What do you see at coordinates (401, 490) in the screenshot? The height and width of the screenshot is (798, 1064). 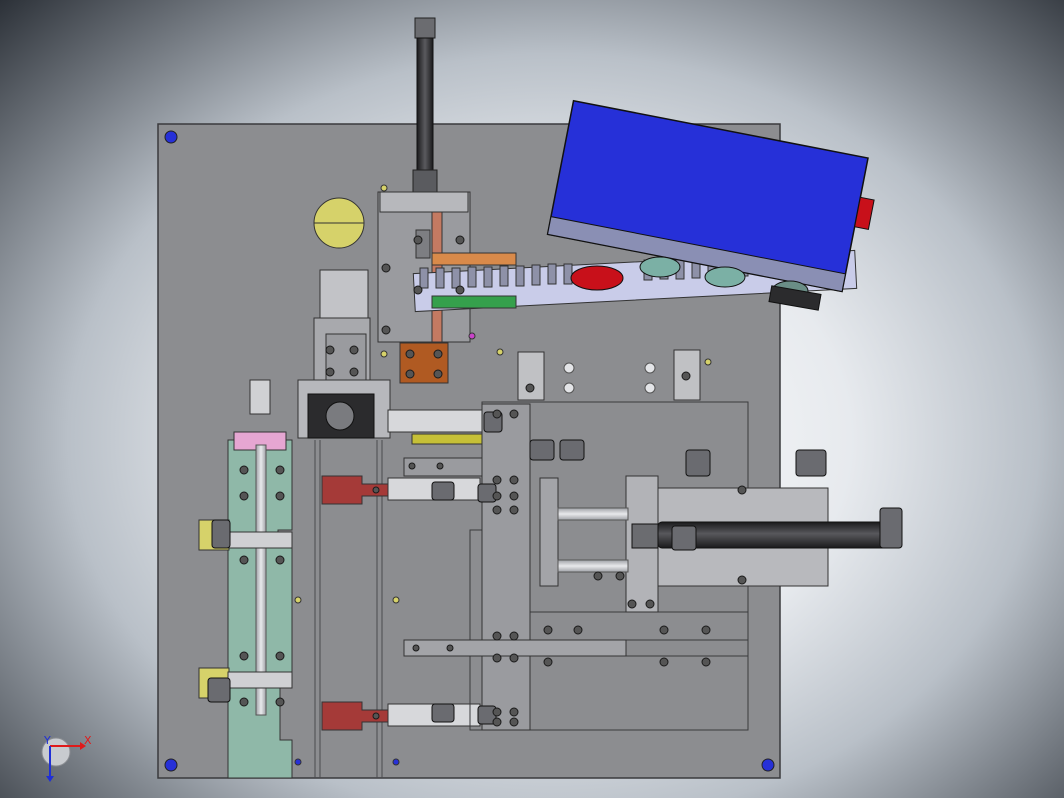 I see `red-clamp-upper` at bounding box center [401, 490].